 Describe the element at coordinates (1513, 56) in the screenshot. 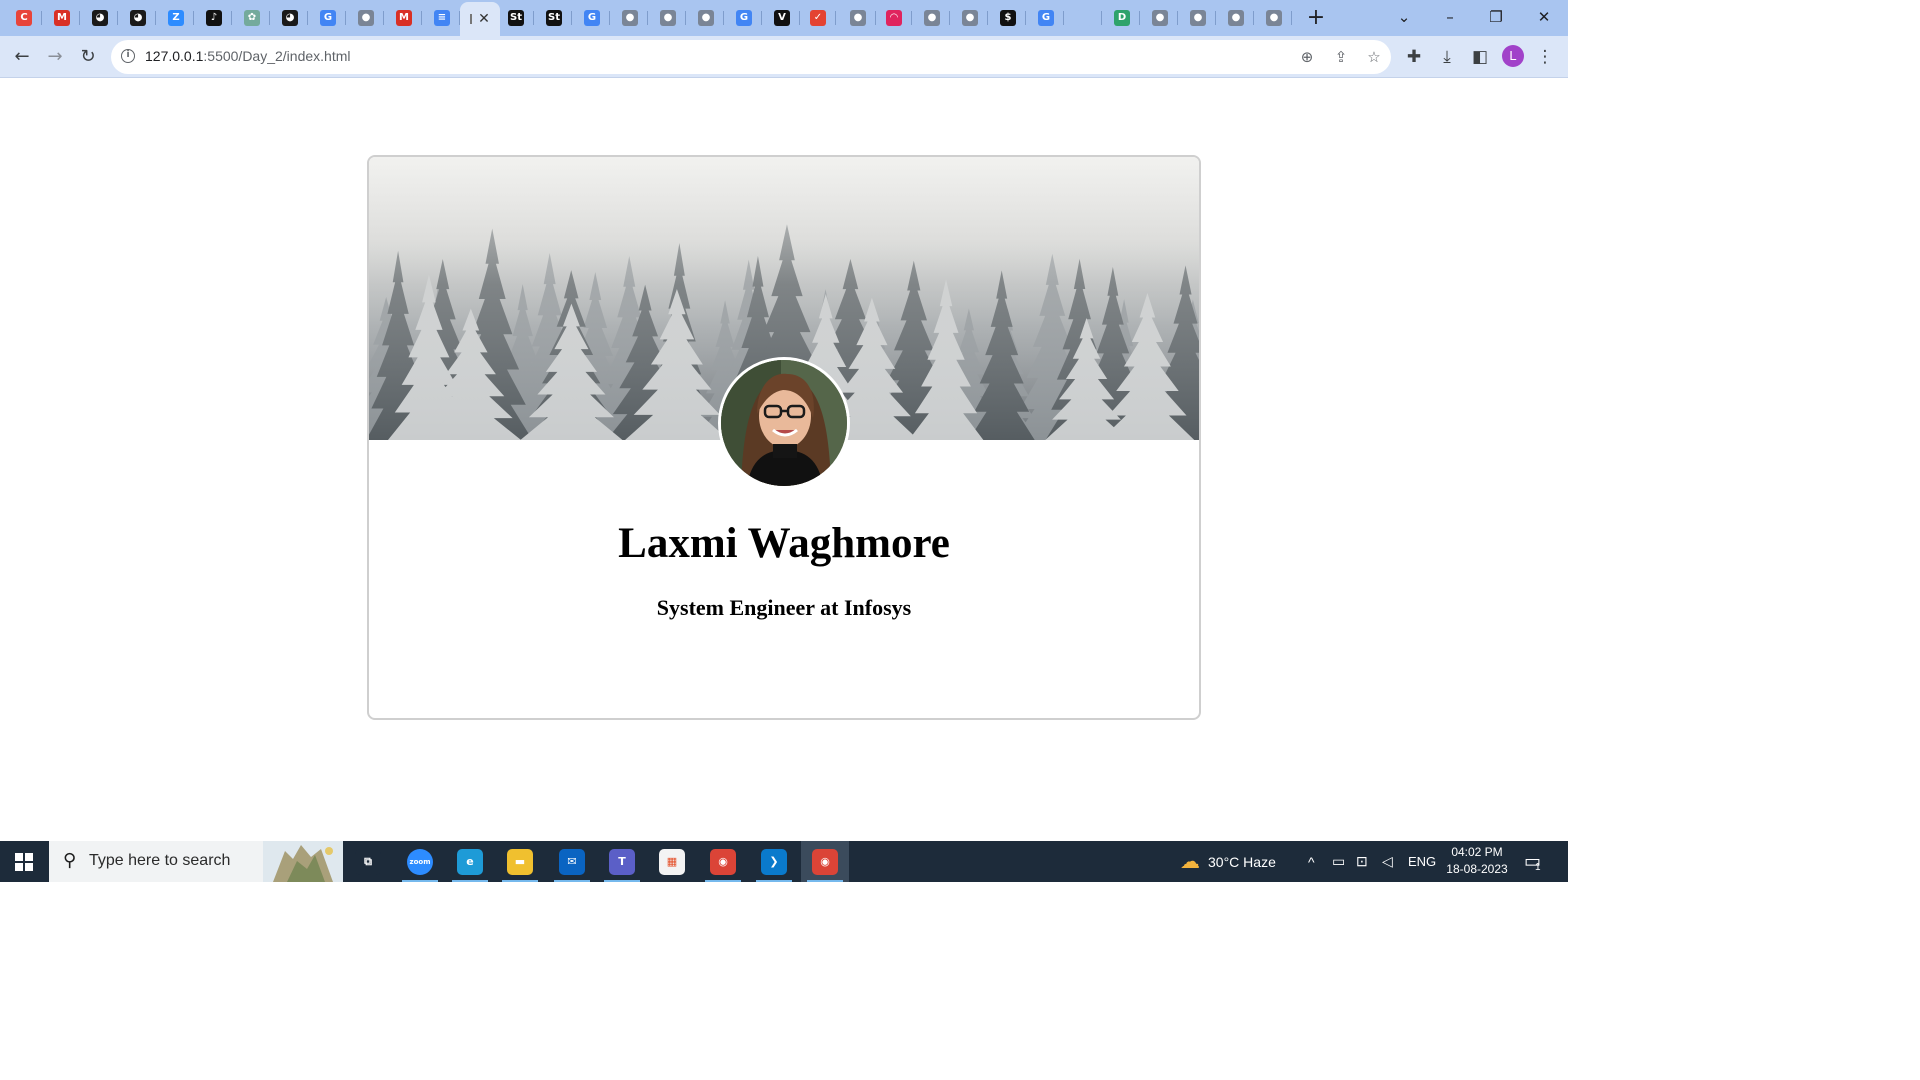

I see `profile-avatar: L` at that location.